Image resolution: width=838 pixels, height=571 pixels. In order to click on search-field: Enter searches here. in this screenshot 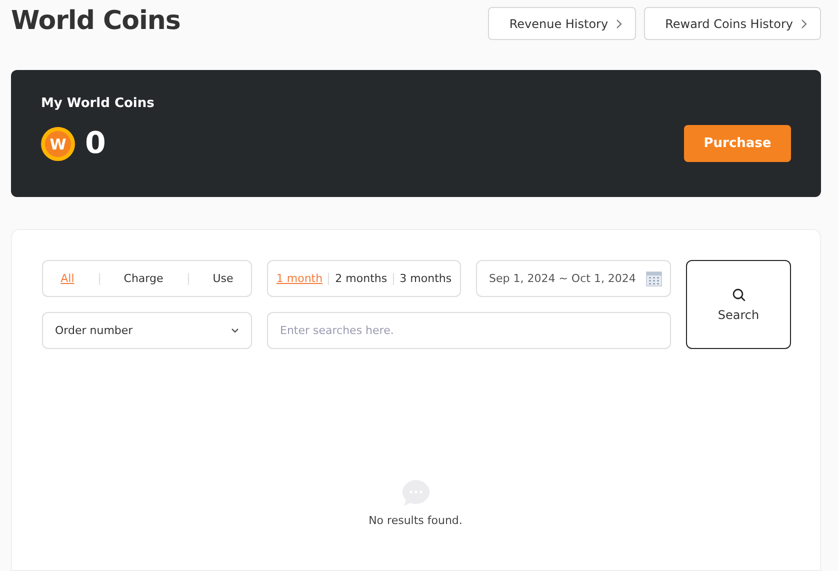, I will do `click(469, 330)`.